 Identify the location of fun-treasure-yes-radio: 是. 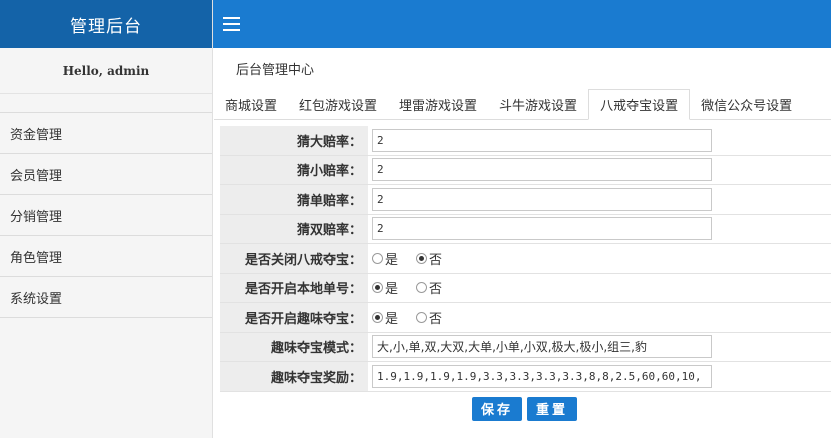
(385, 317).